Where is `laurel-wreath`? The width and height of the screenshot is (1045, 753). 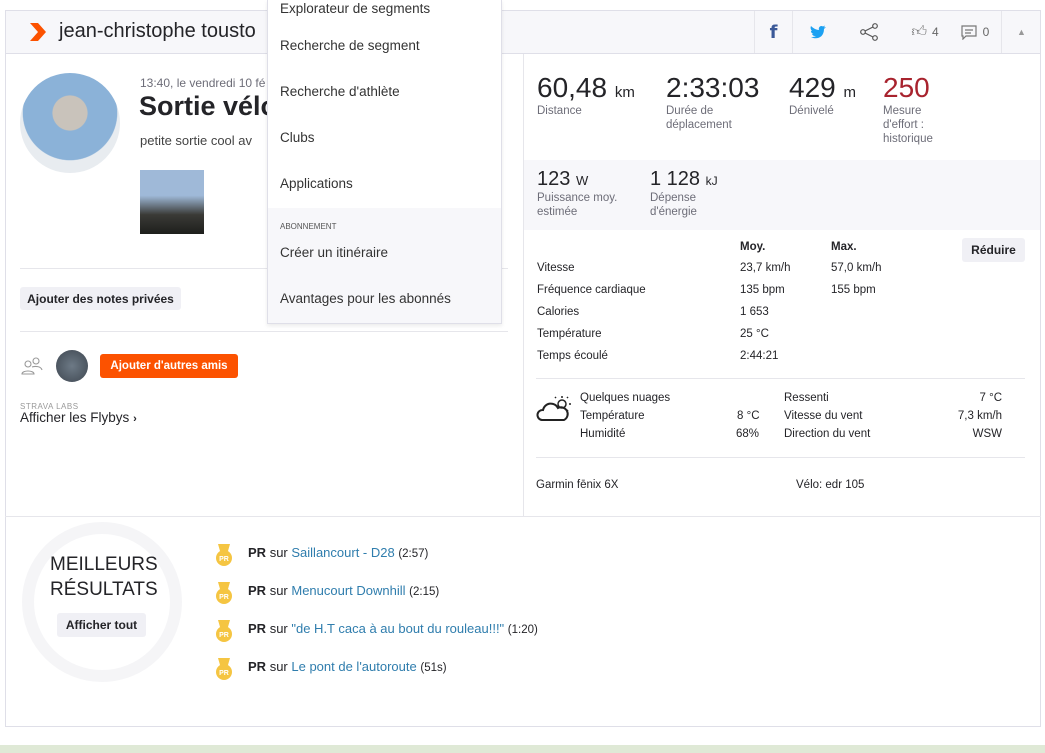
laurel-wreath is located at coordinates (102, 602).